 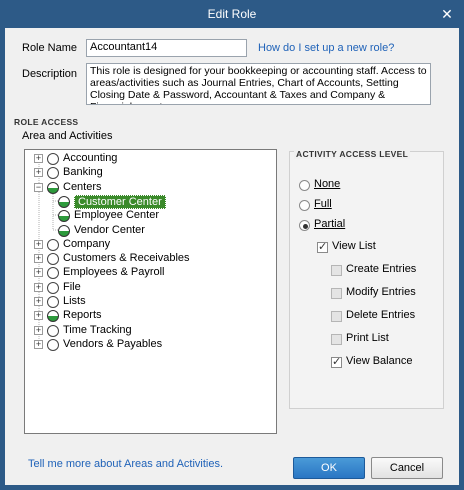 What do you see at coordinates (354, 246) in the screenshot?
I see `access-option-label: View List` at bounding box center [354, 246].